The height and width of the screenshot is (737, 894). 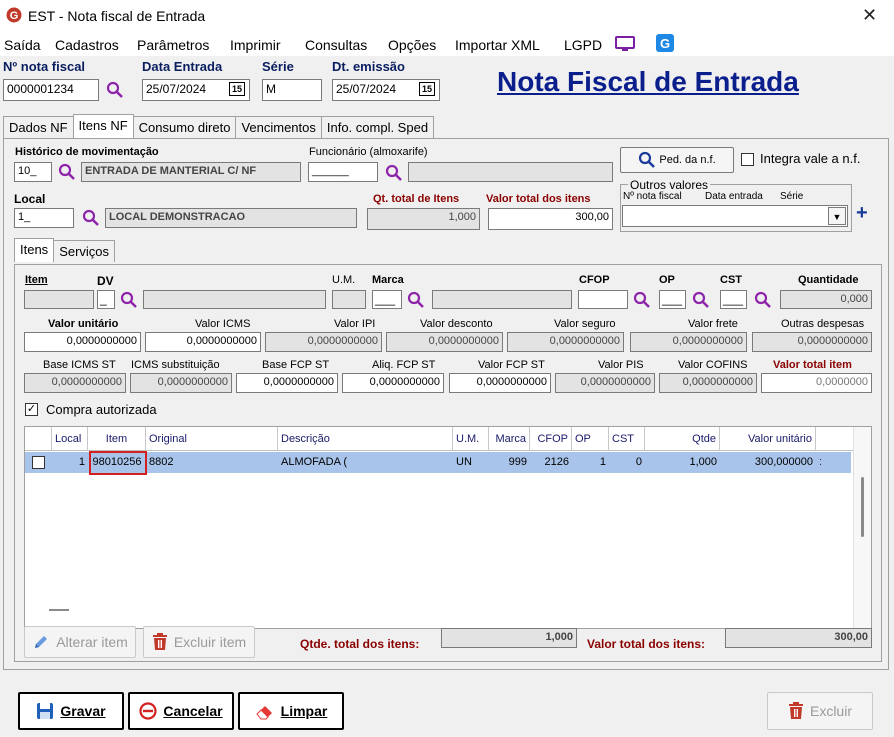 What do you see at coordinates (638, 462) in the screenshot?
I see `cell-cst: 0` at bounding box center [638, 462].